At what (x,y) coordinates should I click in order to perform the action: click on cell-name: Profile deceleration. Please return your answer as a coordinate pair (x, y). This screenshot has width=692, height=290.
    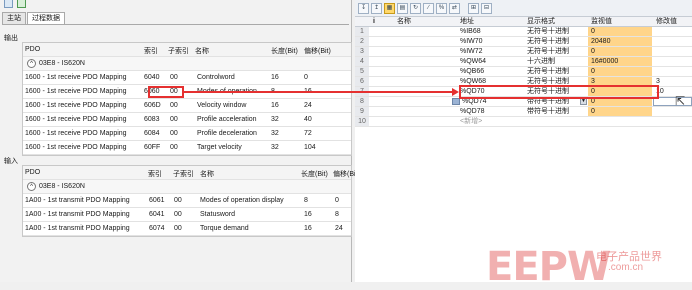
    Looking at the image, I should click on (227, 133).